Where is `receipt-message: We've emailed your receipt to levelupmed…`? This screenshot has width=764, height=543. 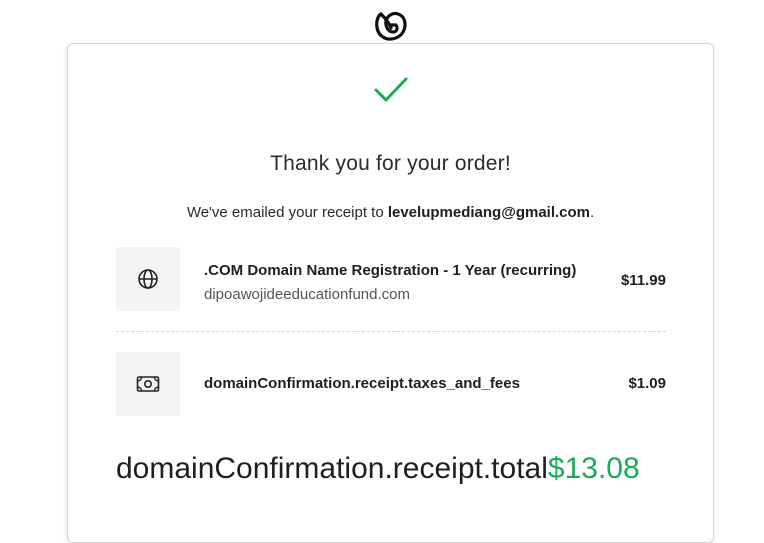 receipt-message: We've emailed your receipt to levelupmed… is located at coordinates (390, 212).